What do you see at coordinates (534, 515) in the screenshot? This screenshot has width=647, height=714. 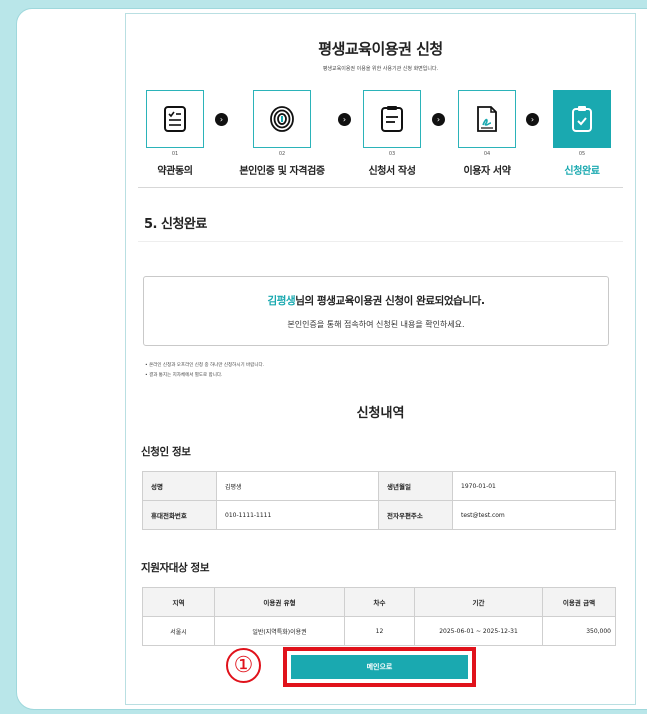 I see `email-value: test@test.com` at bounding box center [534, 515].